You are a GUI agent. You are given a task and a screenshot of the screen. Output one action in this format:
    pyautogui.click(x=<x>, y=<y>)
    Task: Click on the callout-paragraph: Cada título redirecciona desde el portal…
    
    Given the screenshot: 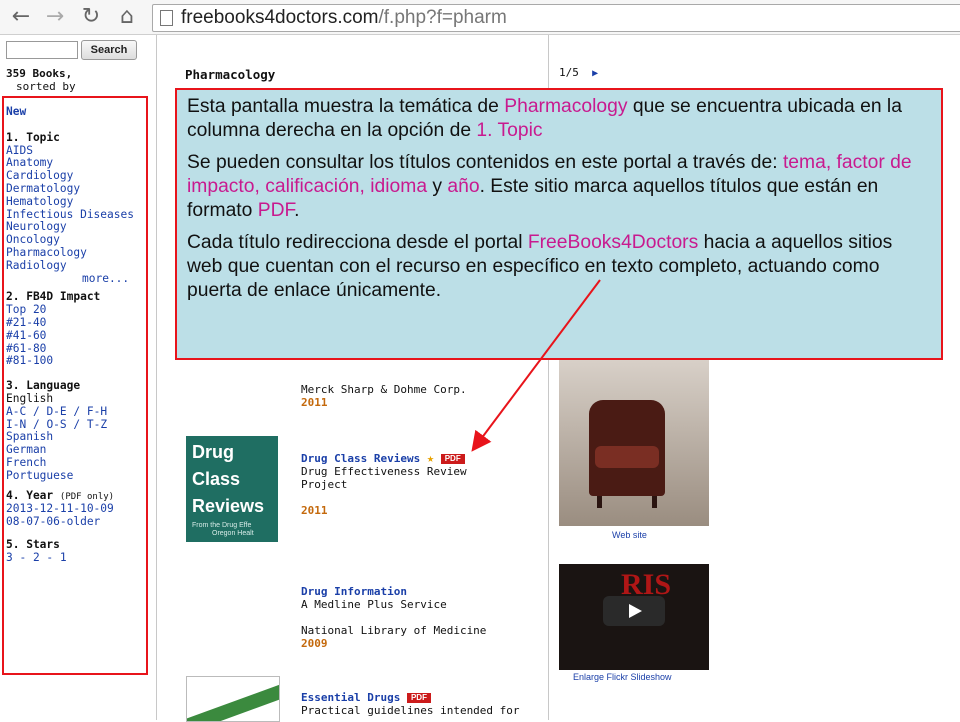 What is the action you would take?
    pyautogui.click(x=559, y=267)
    